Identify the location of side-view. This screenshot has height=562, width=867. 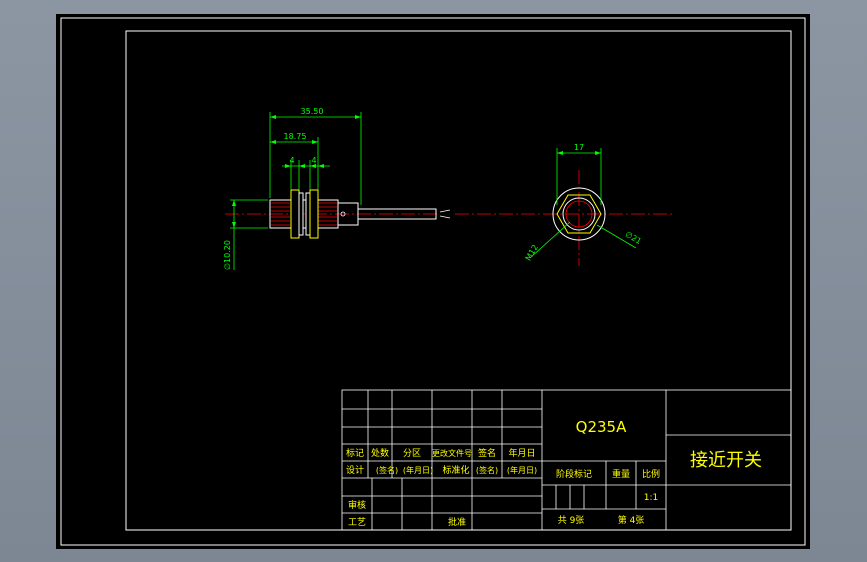
(338, 214).